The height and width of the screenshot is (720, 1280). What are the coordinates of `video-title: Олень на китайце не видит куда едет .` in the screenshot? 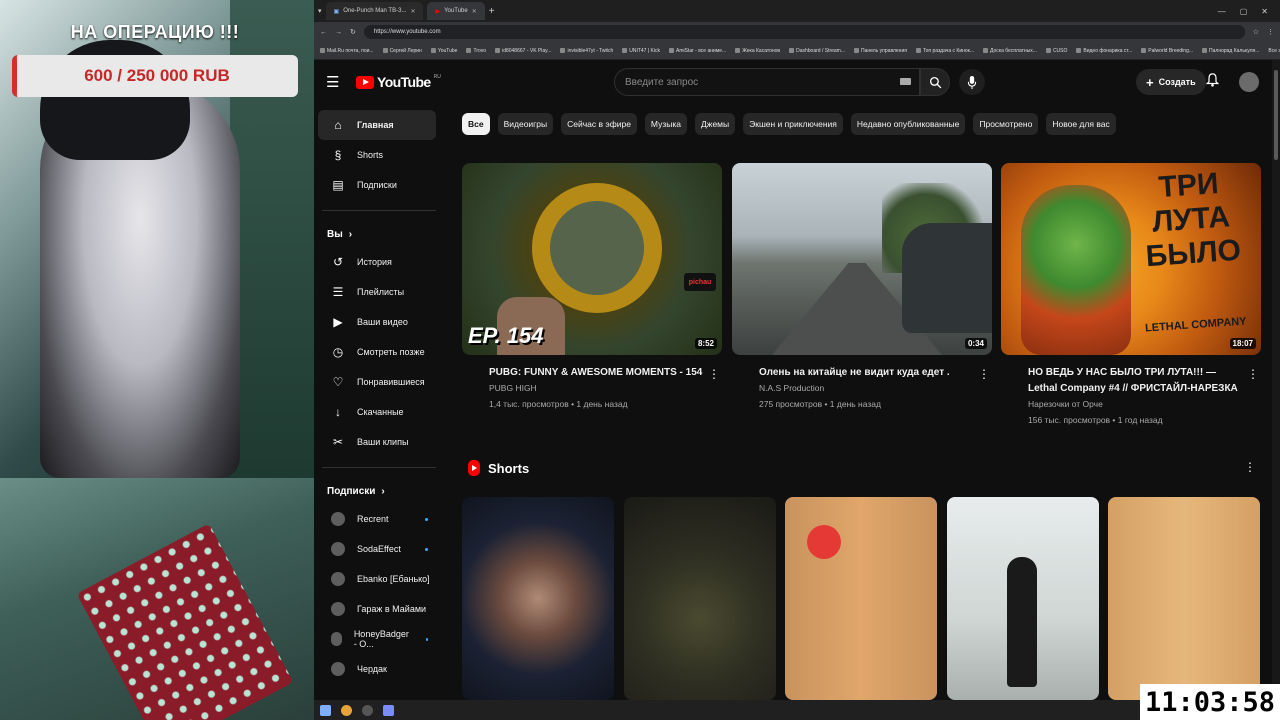 It's located at (866, 373).